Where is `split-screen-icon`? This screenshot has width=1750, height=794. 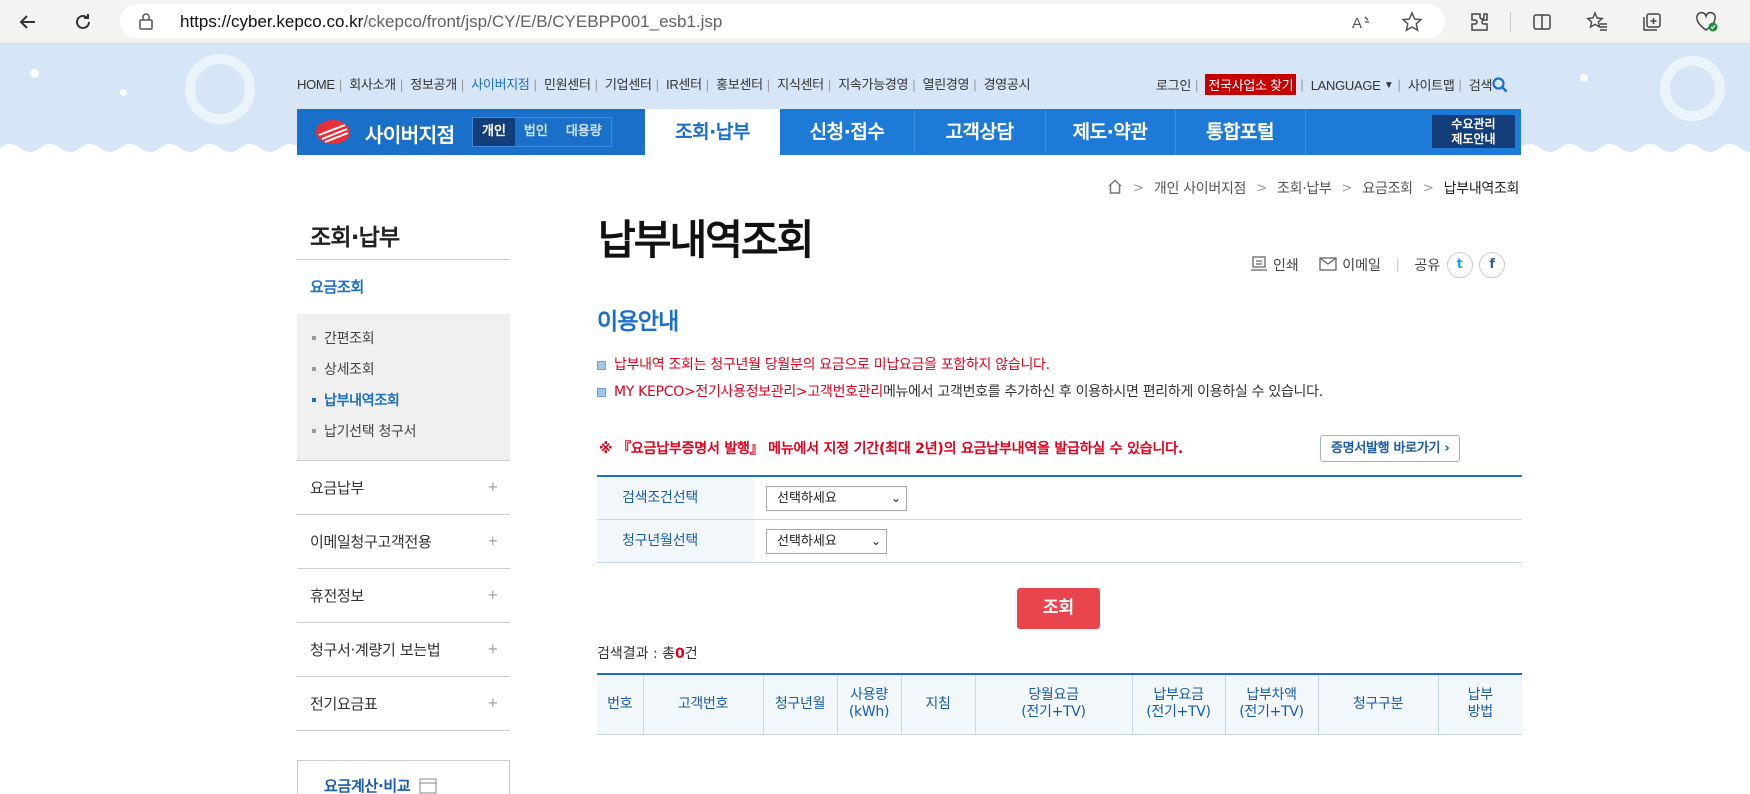
split-screen-icon is located at coordinates (1542, 22).